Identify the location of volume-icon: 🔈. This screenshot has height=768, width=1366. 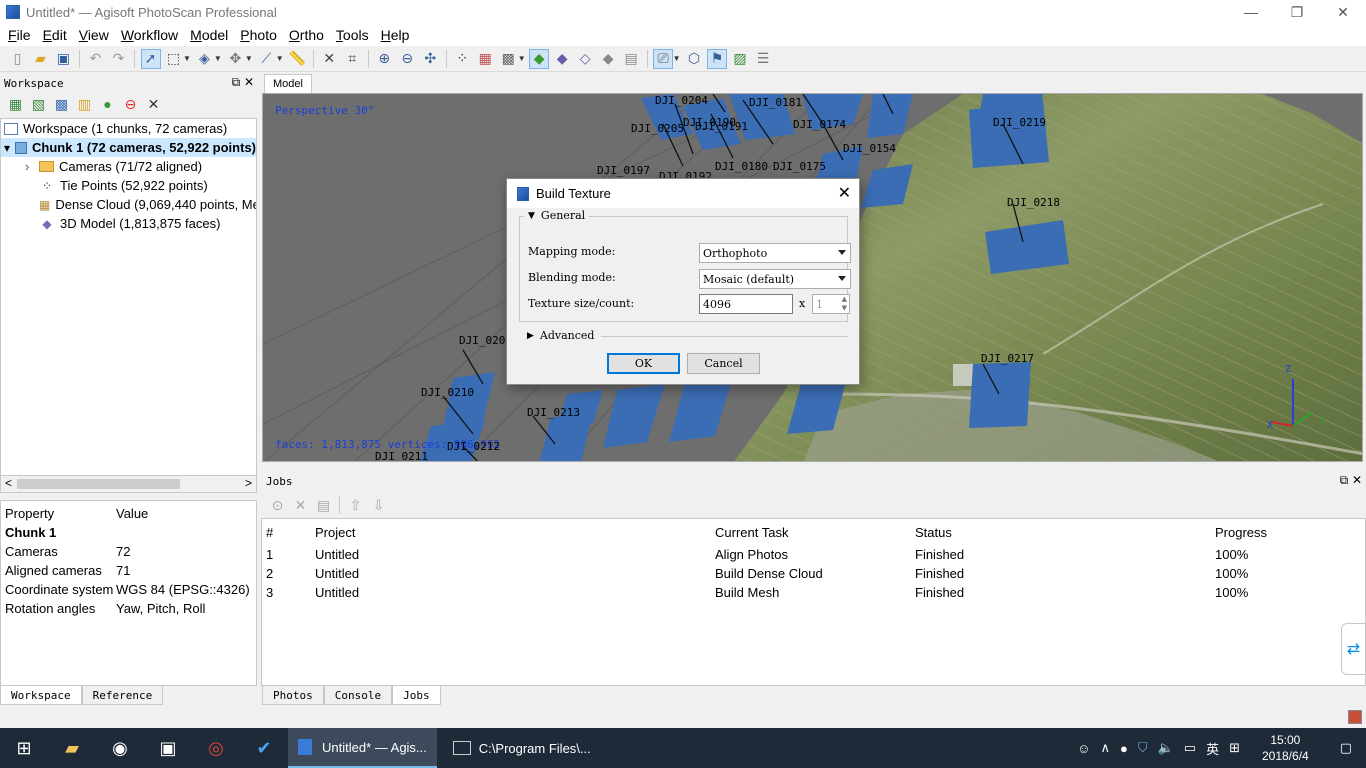
(1166, 748).